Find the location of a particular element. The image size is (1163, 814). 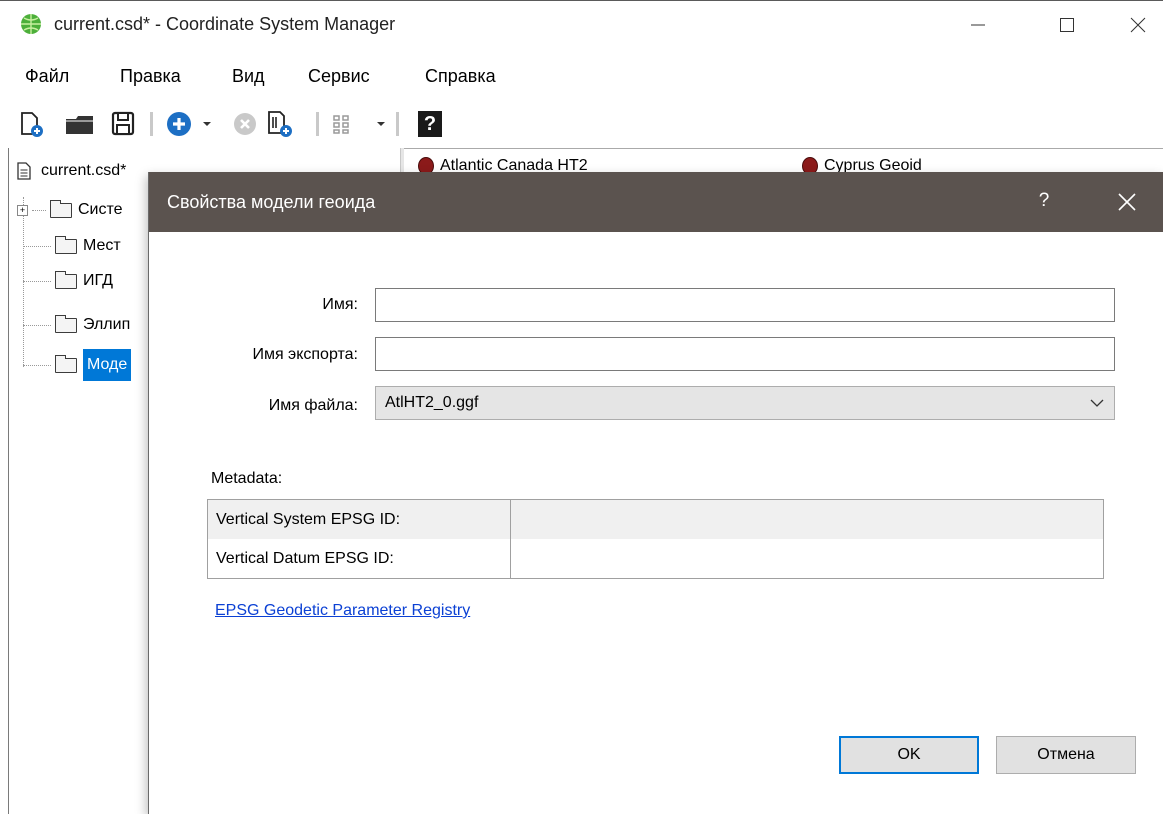

add-icon is located at coordinates (179, 124).